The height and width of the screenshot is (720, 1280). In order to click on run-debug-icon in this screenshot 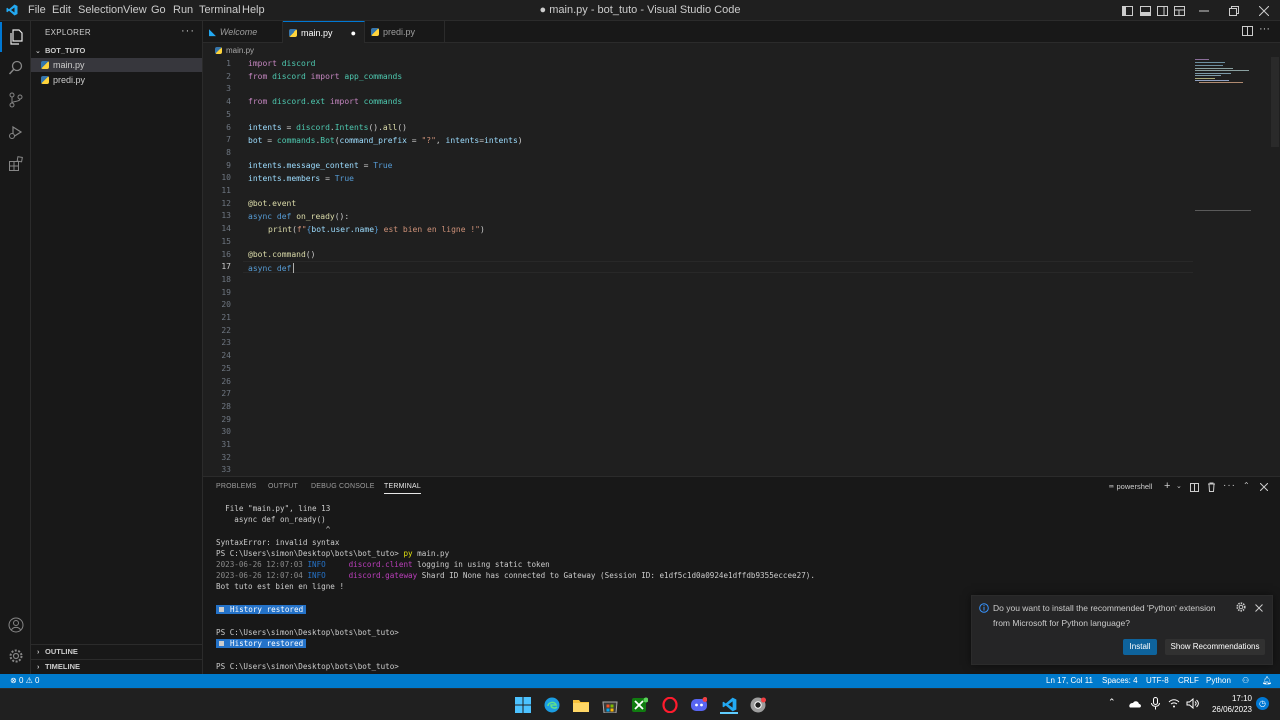, I will do `click(15, 132)`.